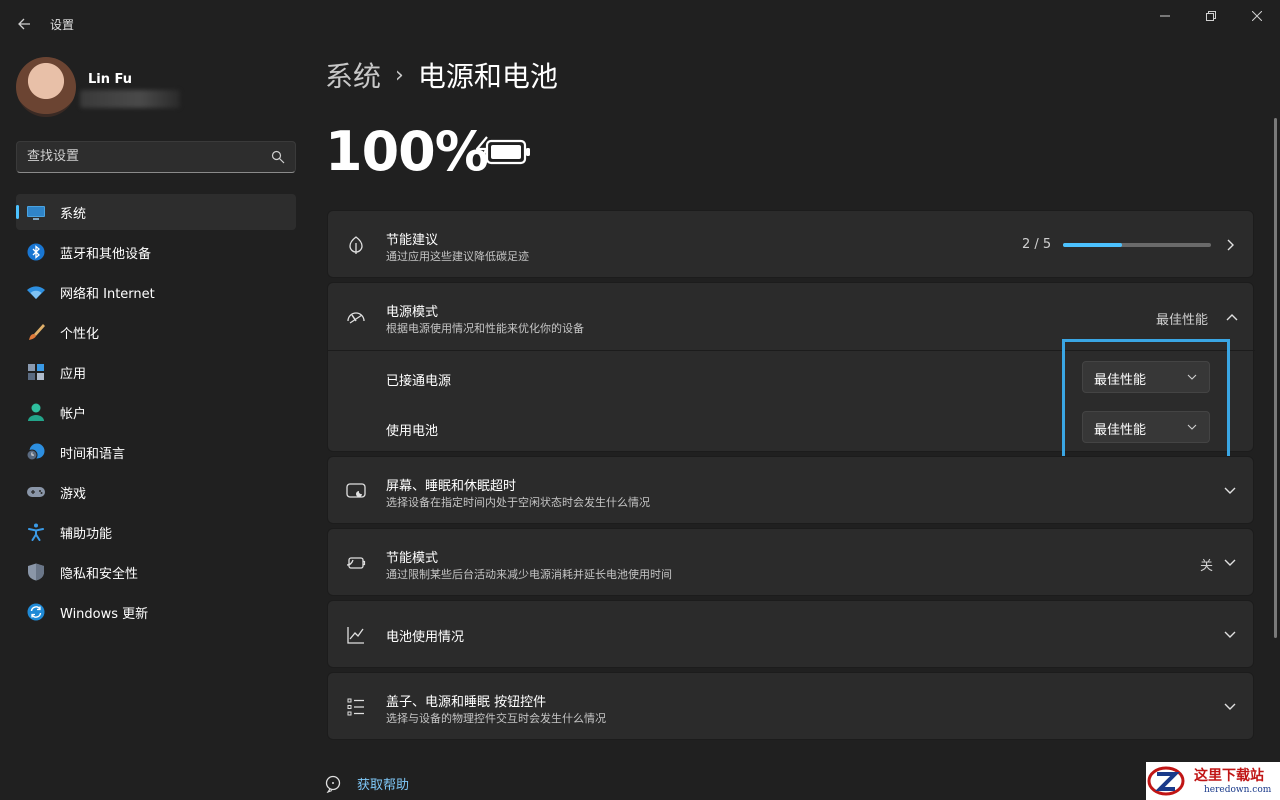 The image size is (1280, 800). I want to click on on-battery-label: 使用电池, so click(412, 431).